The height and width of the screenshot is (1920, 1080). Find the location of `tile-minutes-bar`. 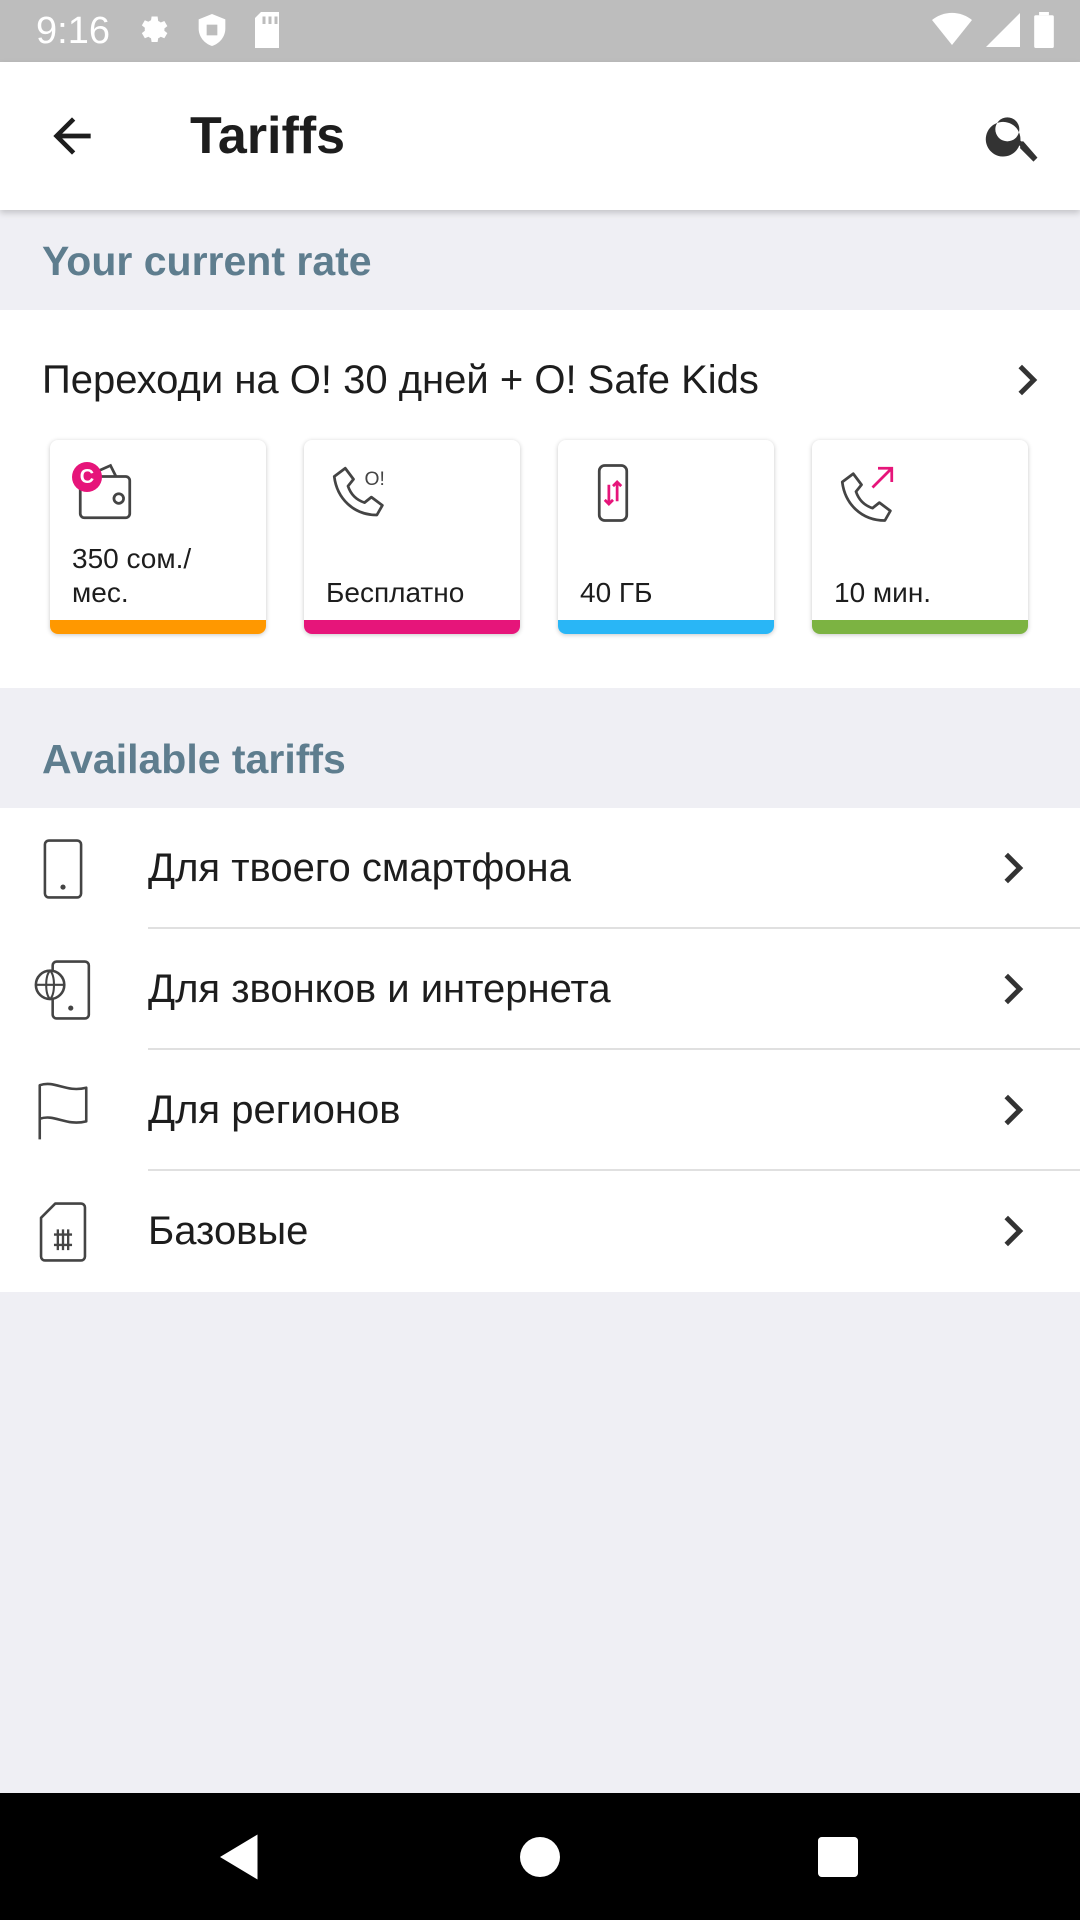

tile-minutes-bar is located at coordinates (920, 627).